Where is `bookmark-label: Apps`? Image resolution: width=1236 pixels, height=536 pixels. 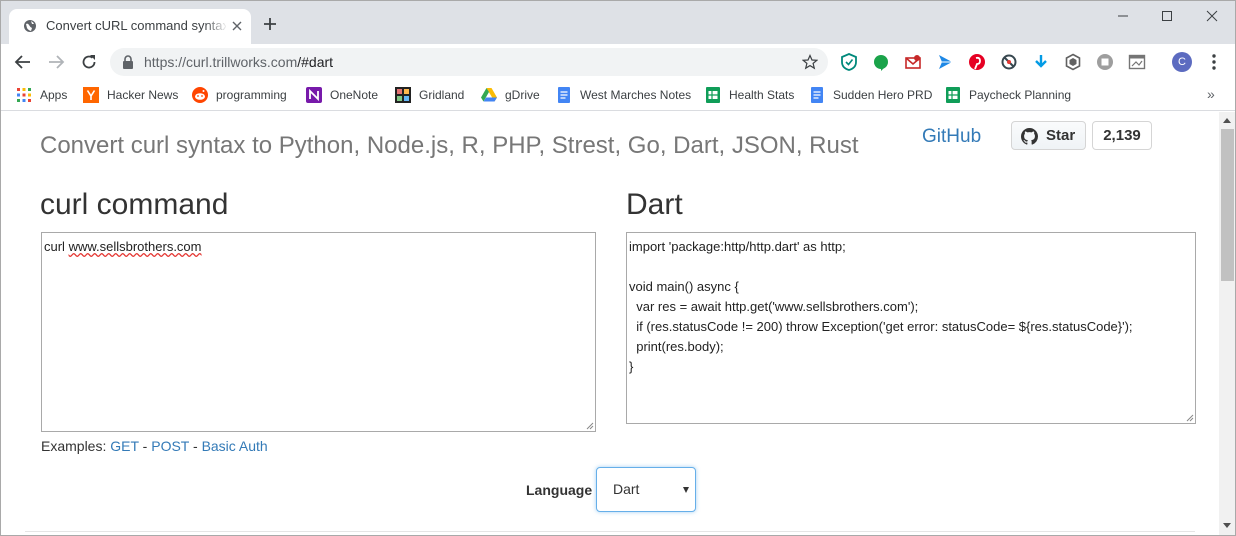
bookmark-label: Apps is located at coordinates (54, 95).